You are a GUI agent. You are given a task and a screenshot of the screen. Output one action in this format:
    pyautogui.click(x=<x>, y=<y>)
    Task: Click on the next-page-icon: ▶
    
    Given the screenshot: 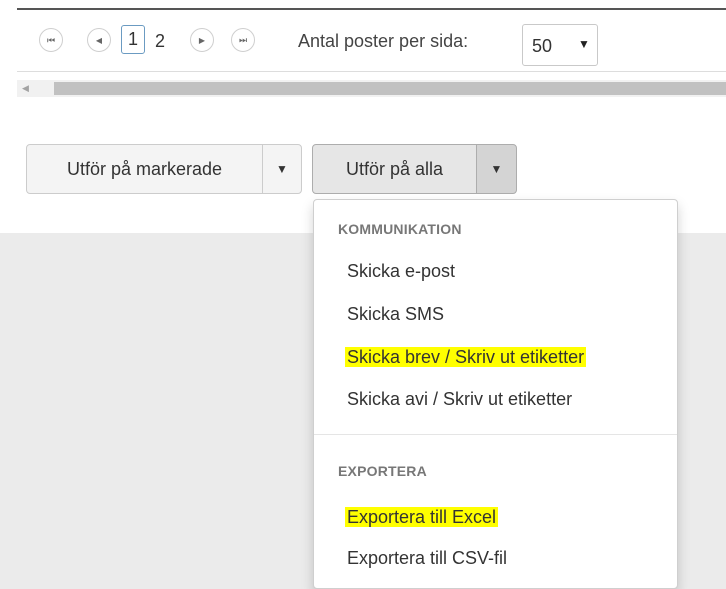 What is the action you would take?
    pyautogui.click(x=202, y=40)
    